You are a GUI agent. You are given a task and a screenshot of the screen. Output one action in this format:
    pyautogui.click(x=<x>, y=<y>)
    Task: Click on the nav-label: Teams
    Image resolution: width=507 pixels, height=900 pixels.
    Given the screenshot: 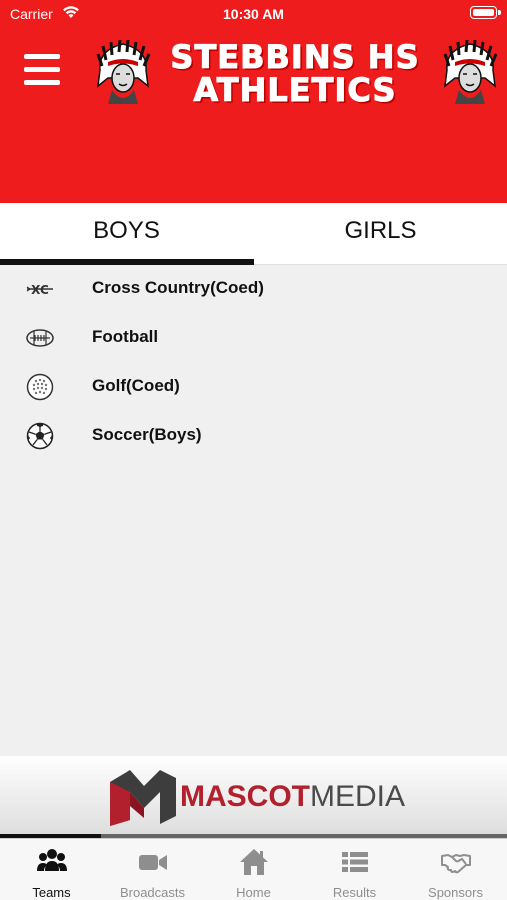 What is the action you would take?
    pyautogui.click(x=51, y=892)
    